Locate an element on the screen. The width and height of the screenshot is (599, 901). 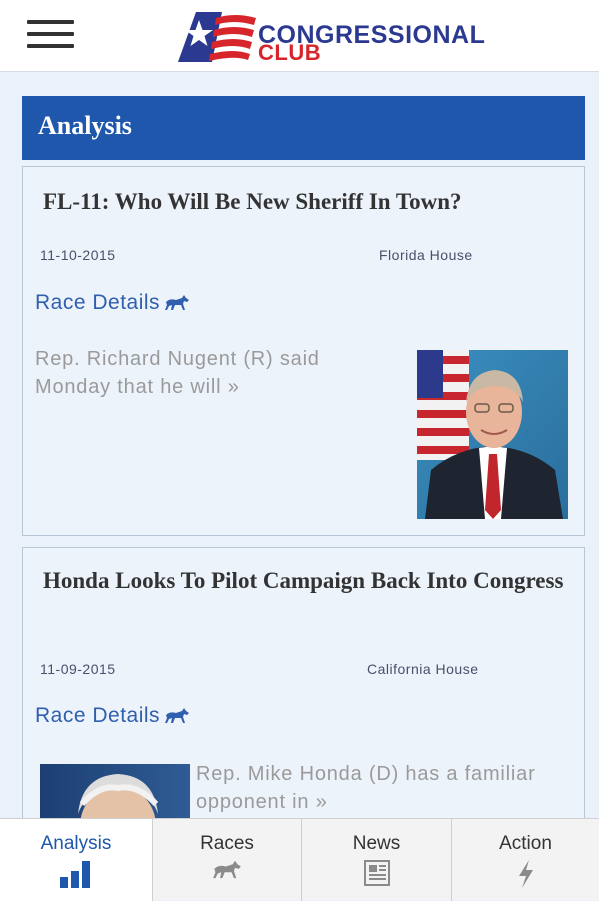
newspaper-icon is located at coordinates (376, 873).